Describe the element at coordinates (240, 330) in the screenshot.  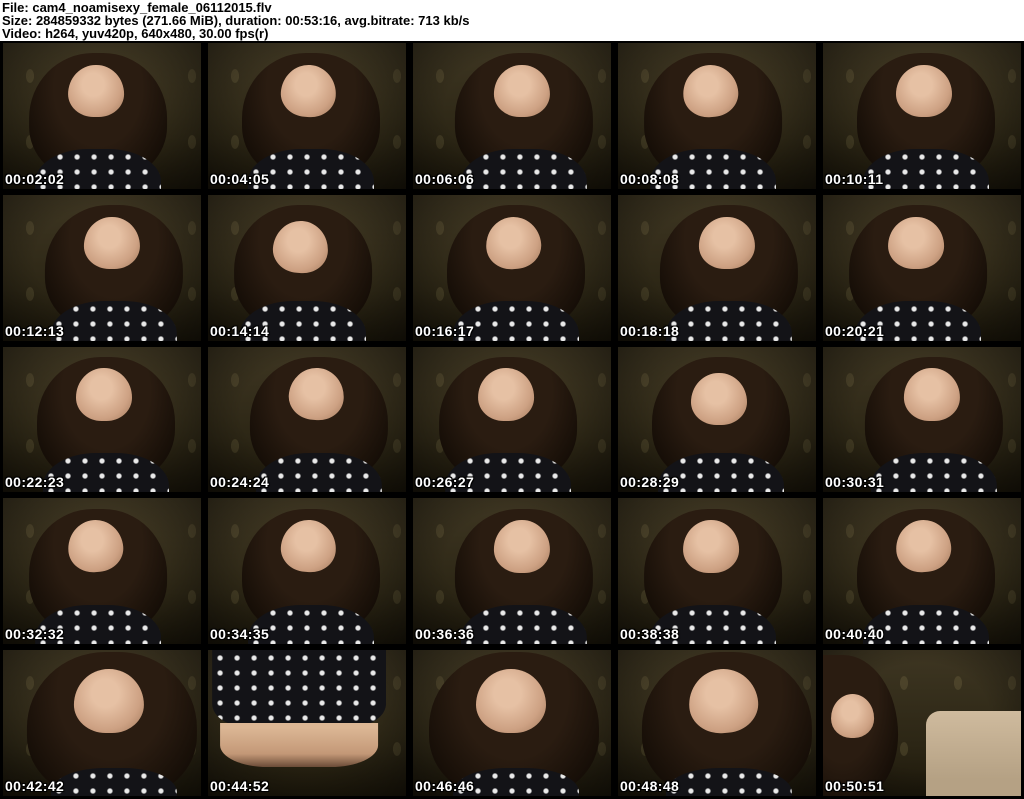
I see `timestamp-overlay: 00:14:14` at that location.